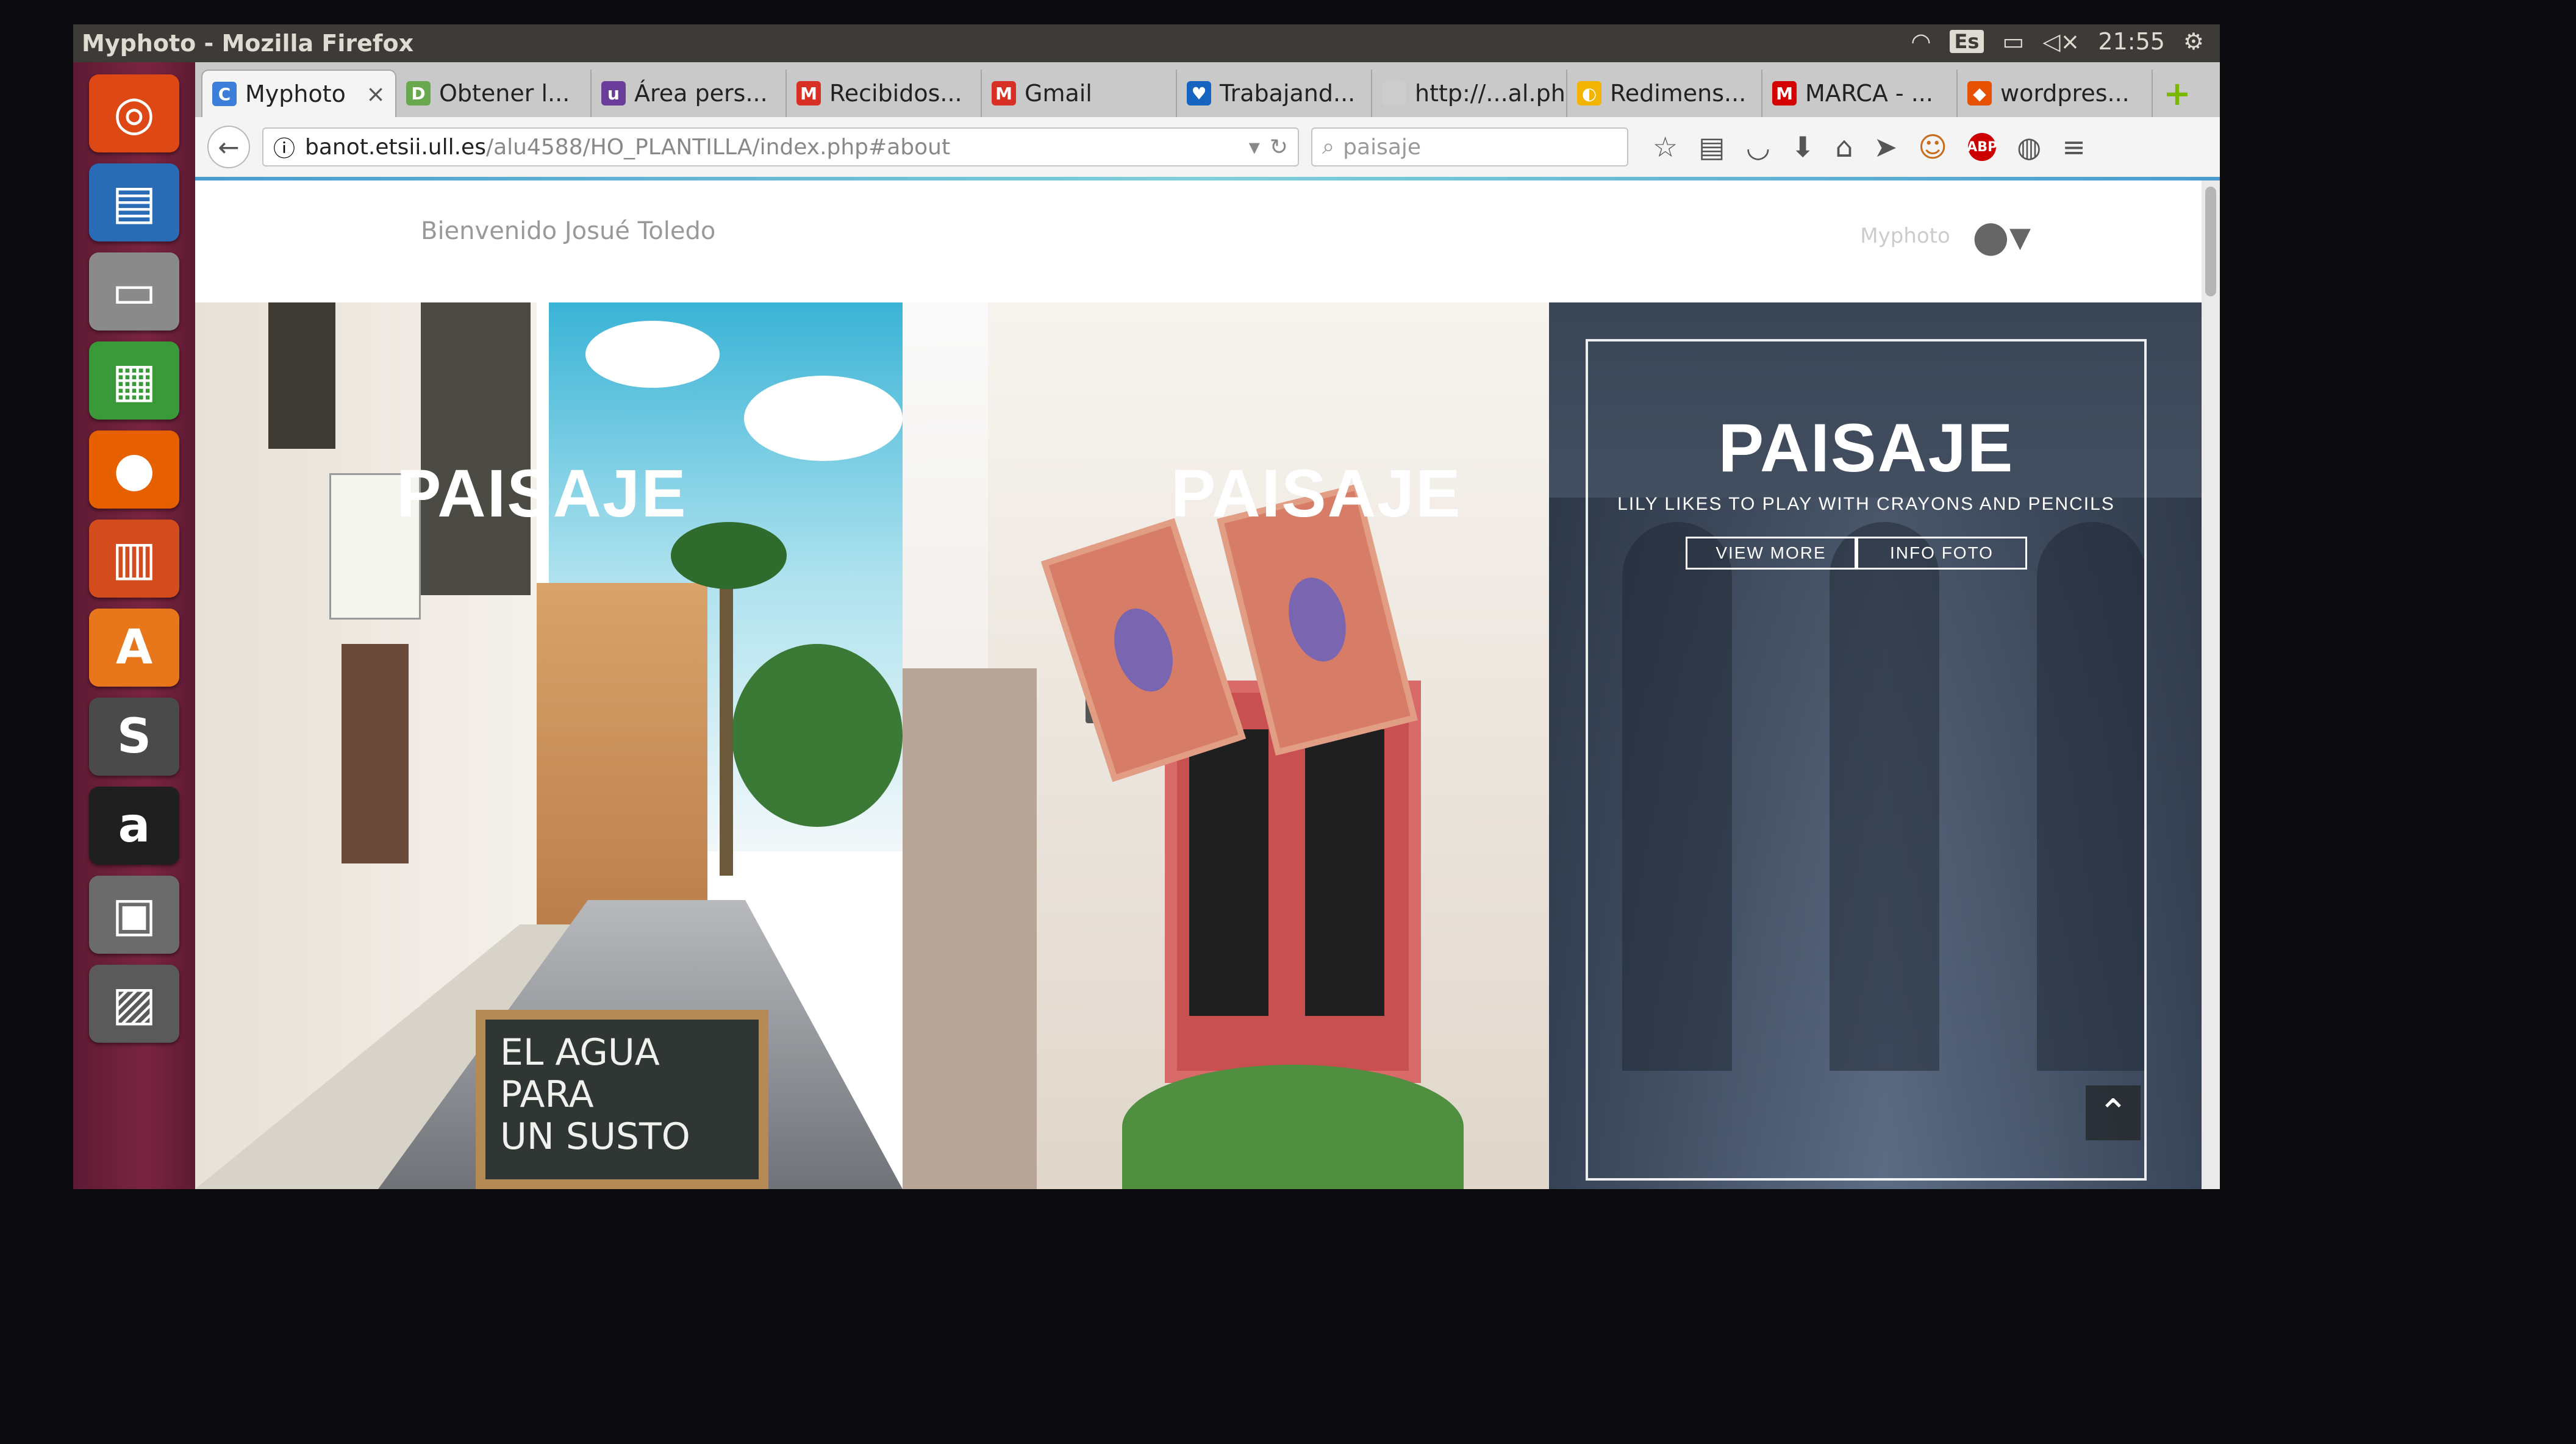 The width and height of the screenshot is (2576, 1444). What do you see at coordinates (1866, 448) in the screenshot?
I see `photo-title: PAISAJE` at bounding box center [1866, 448].